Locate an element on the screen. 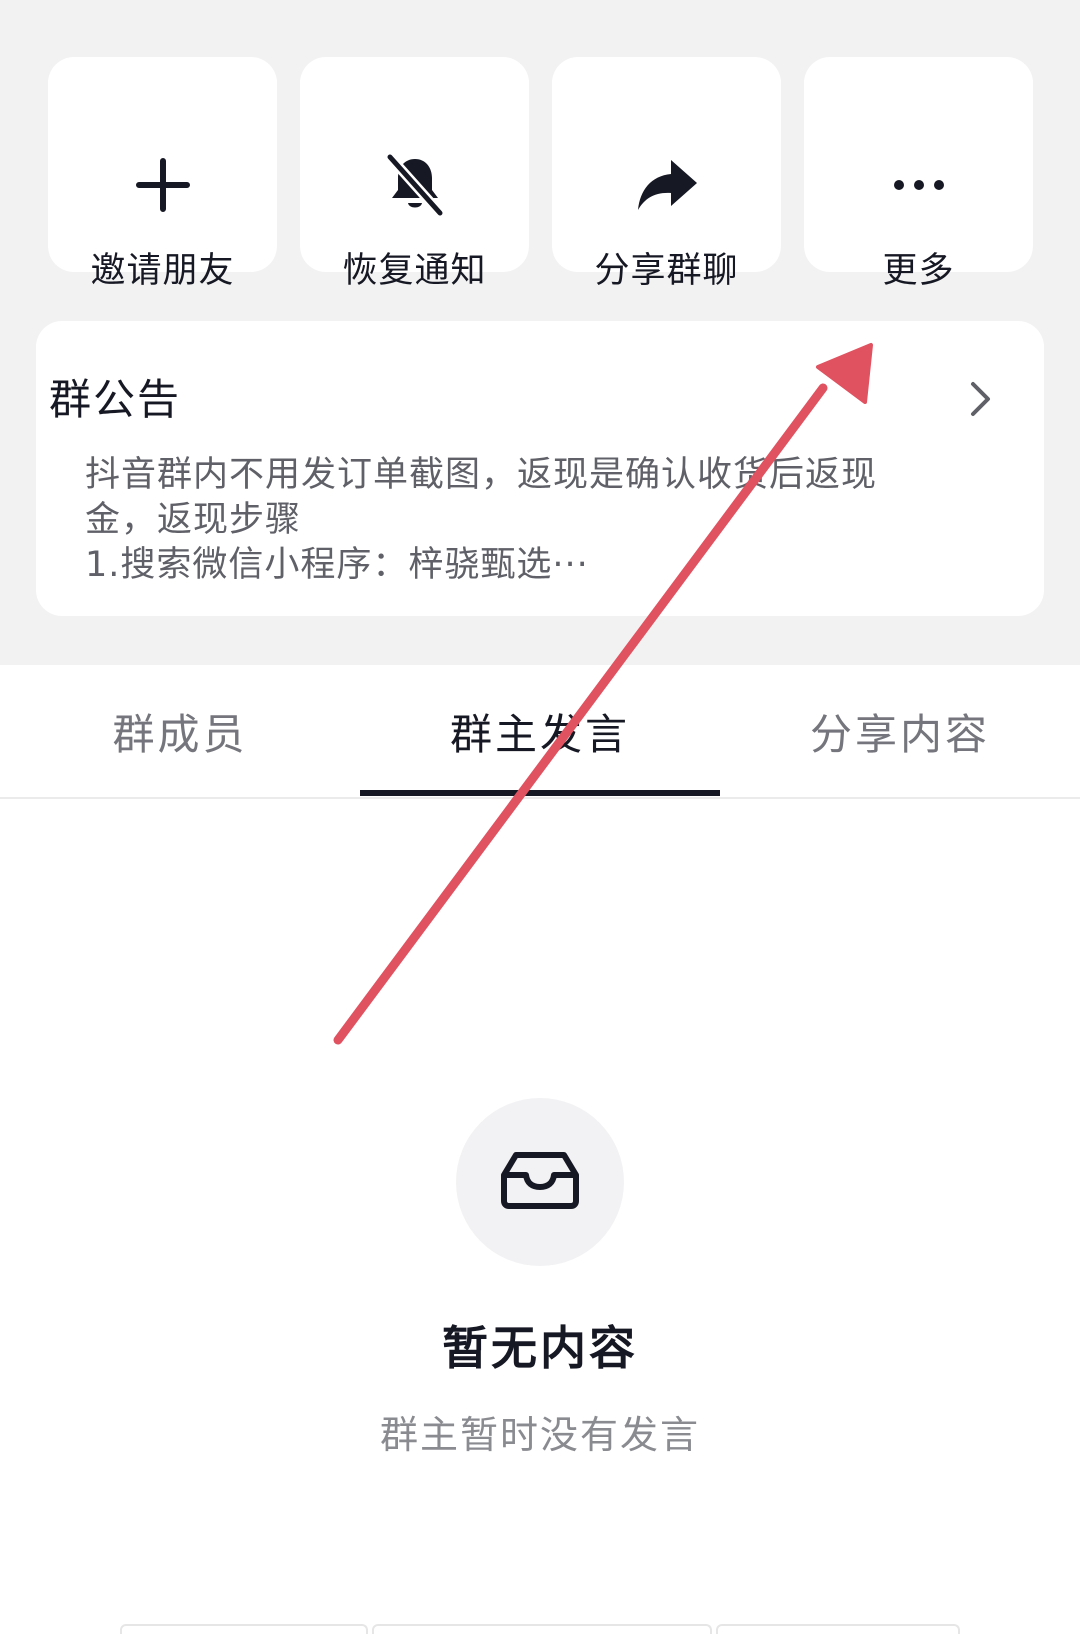  invite-friends-label: 邀请朋友 is located at coordinates (162, 271).